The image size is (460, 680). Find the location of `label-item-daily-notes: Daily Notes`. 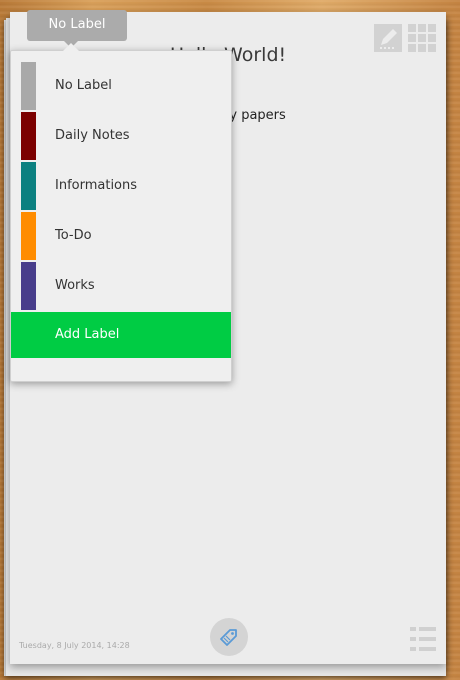

label-item-daily-notes: Daily Notes is located at coordinates (121, 136).